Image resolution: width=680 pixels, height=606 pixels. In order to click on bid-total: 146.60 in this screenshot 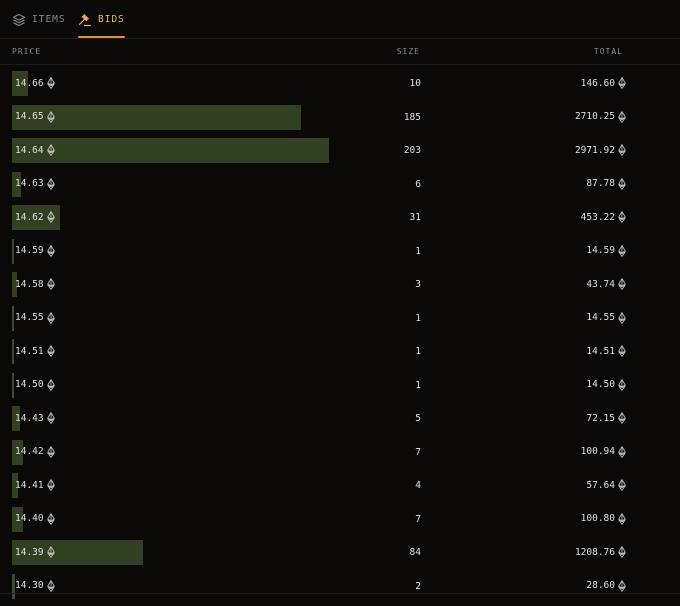, I will do `click(573, 83)`.